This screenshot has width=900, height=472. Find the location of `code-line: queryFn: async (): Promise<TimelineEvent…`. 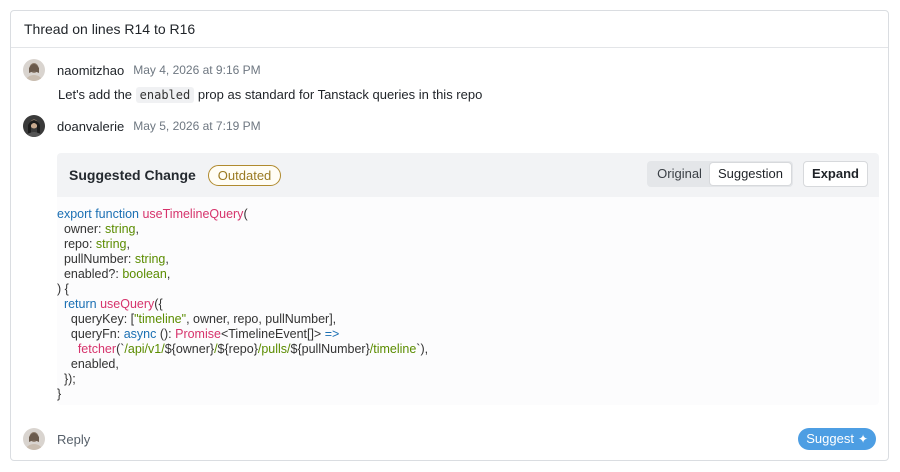

code-line: queryFn: async (): Promise<TimelineEvent… is located at coordinates (468, 334).